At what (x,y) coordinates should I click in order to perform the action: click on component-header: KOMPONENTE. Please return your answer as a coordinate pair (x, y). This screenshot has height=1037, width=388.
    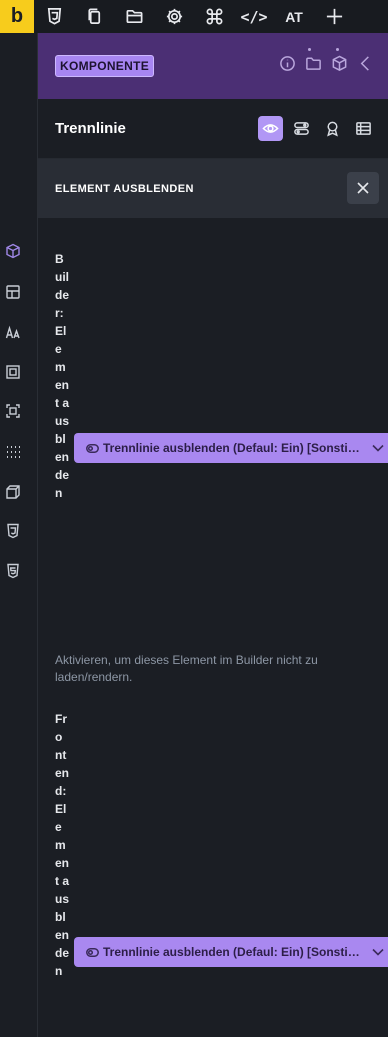
    Looking at the image, I should click on (213, 66).